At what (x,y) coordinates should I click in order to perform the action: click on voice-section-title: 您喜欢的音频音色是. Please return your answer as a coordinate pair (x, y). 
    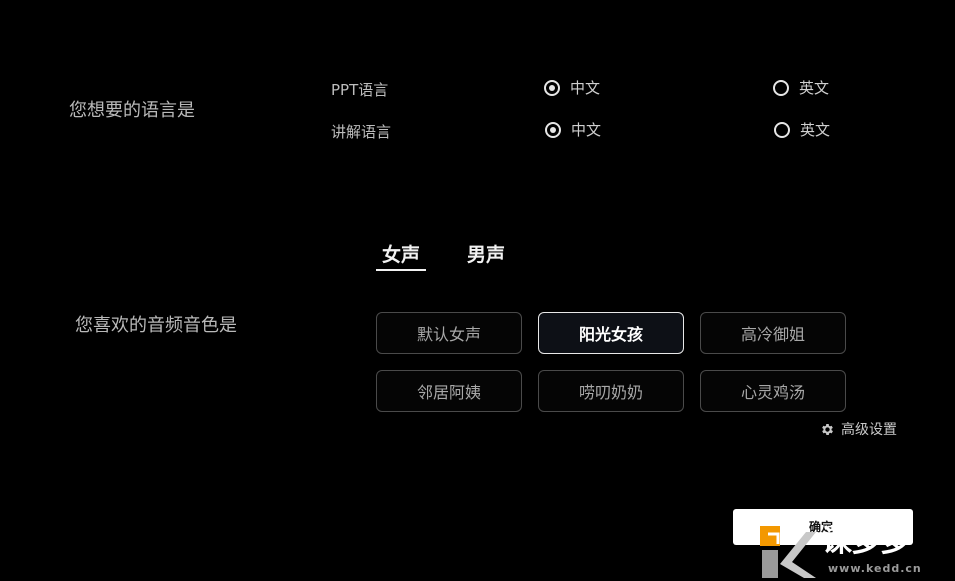
    Looking at the image, I should click on (156, 325).